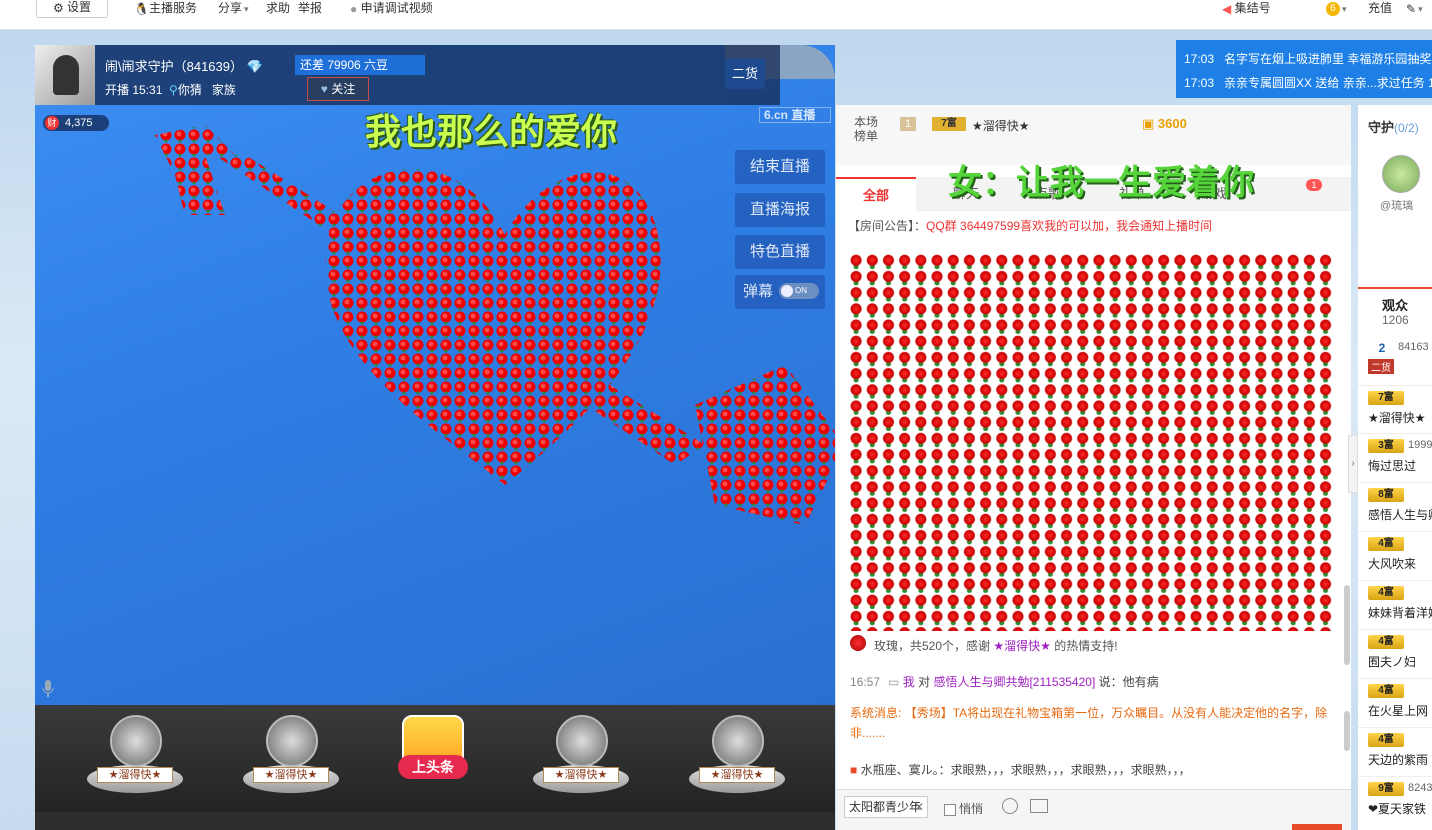 Image resolution: width=1432 pixels, height=830 pixels. Describe the element at coordinates (780, 210) in the screenshot. I see `live-poster-button: 直播海报` at that location.